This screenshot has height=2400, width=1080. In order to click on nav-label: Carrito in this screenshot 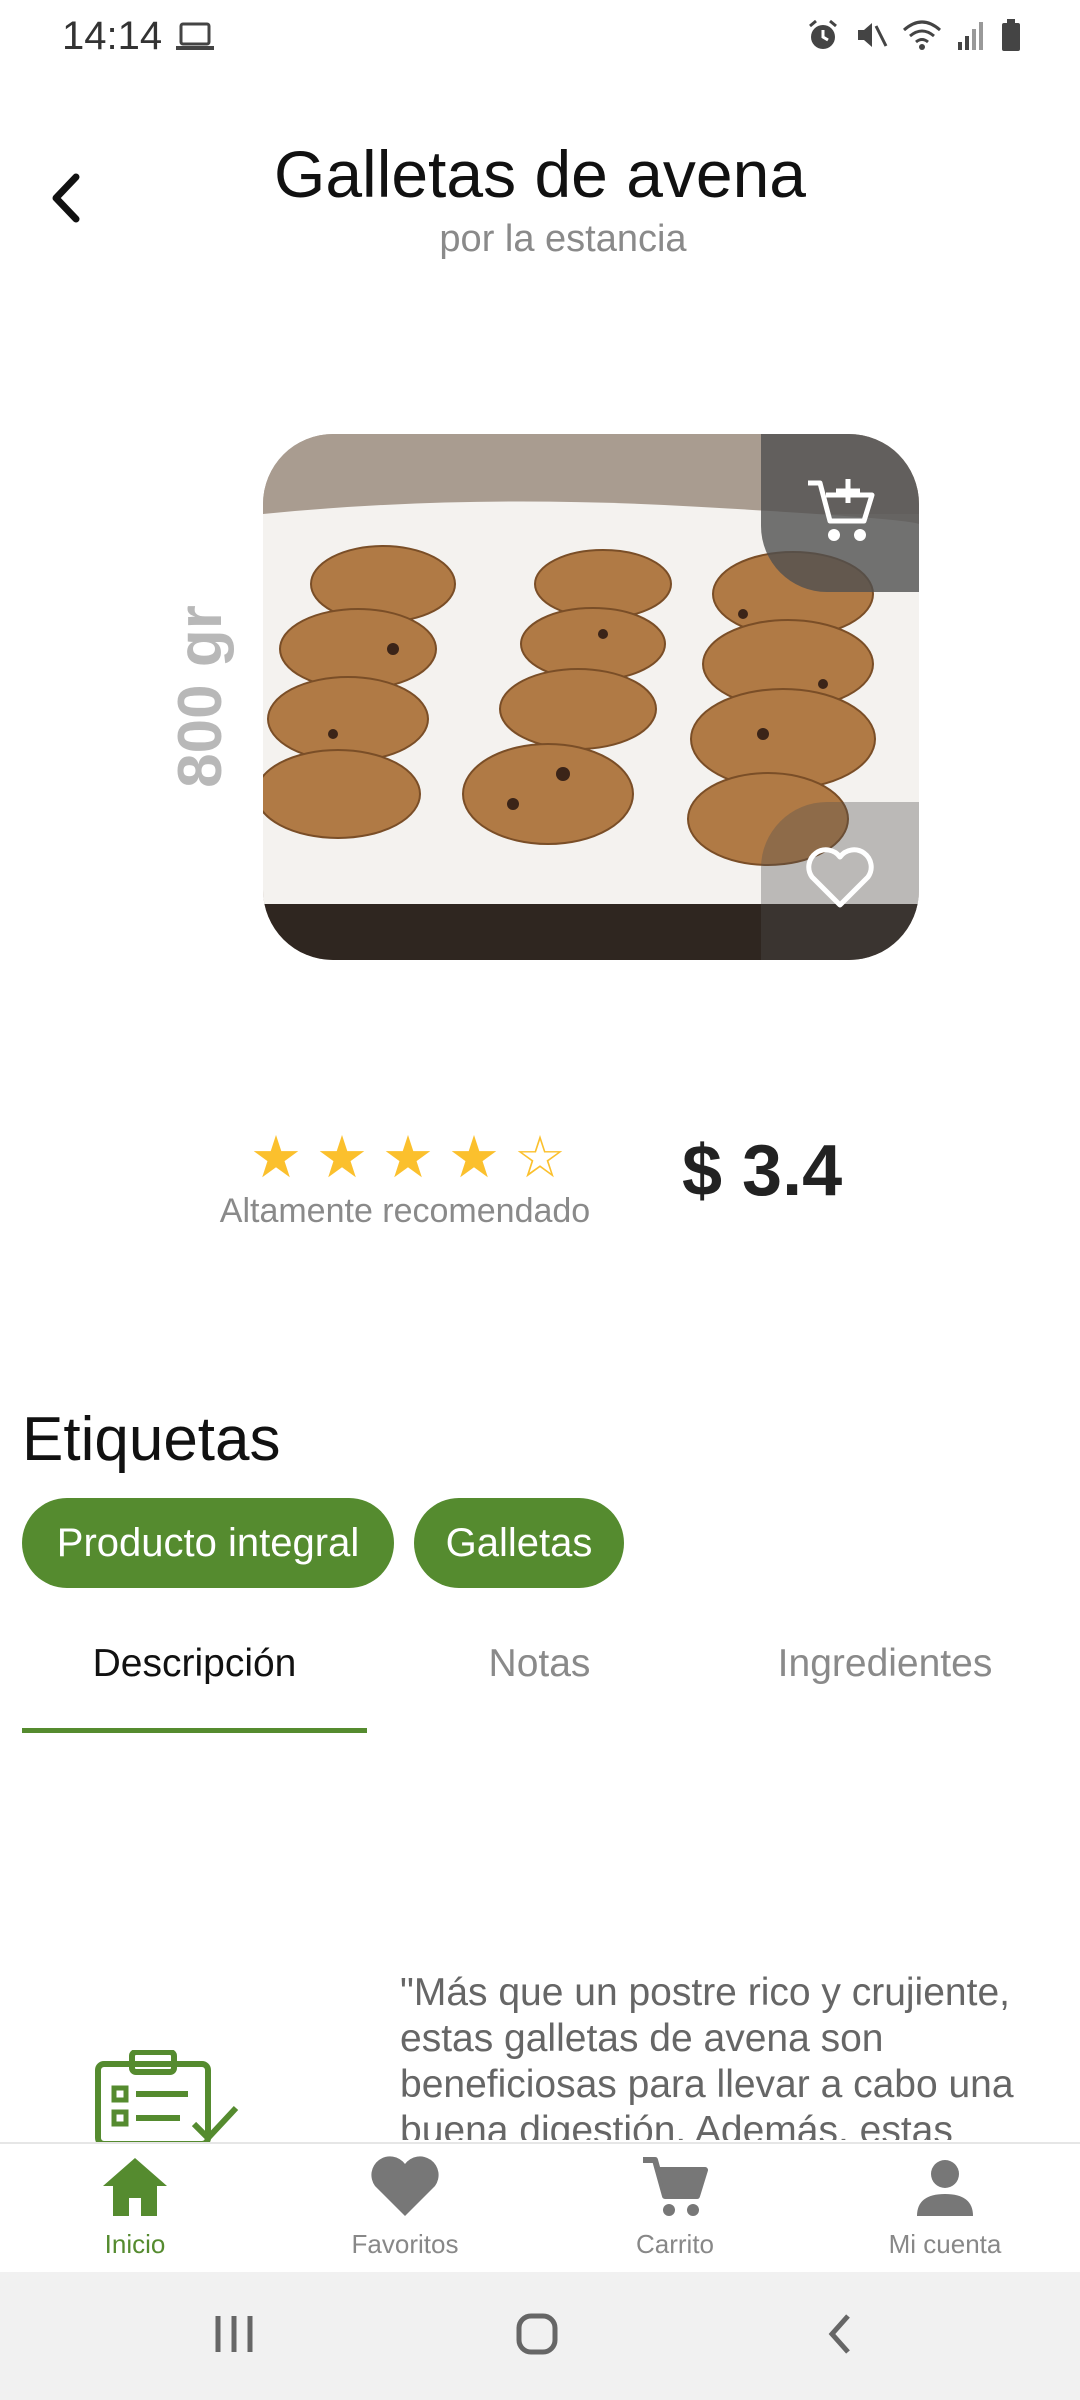, I will do `click(674, 2244)`.